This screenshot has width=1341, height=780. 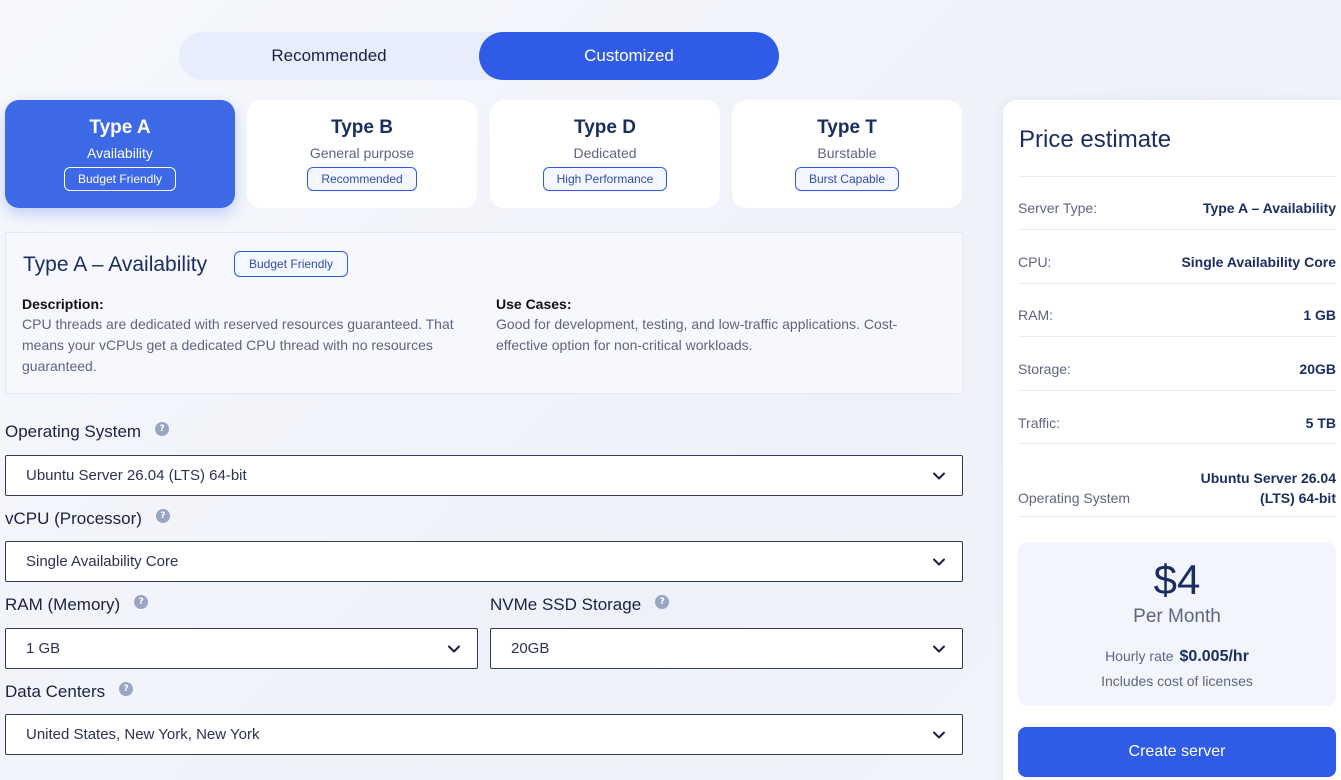 I want to click on price-row-ram: RAM: 1 GB, so click(x=1177, y=315).